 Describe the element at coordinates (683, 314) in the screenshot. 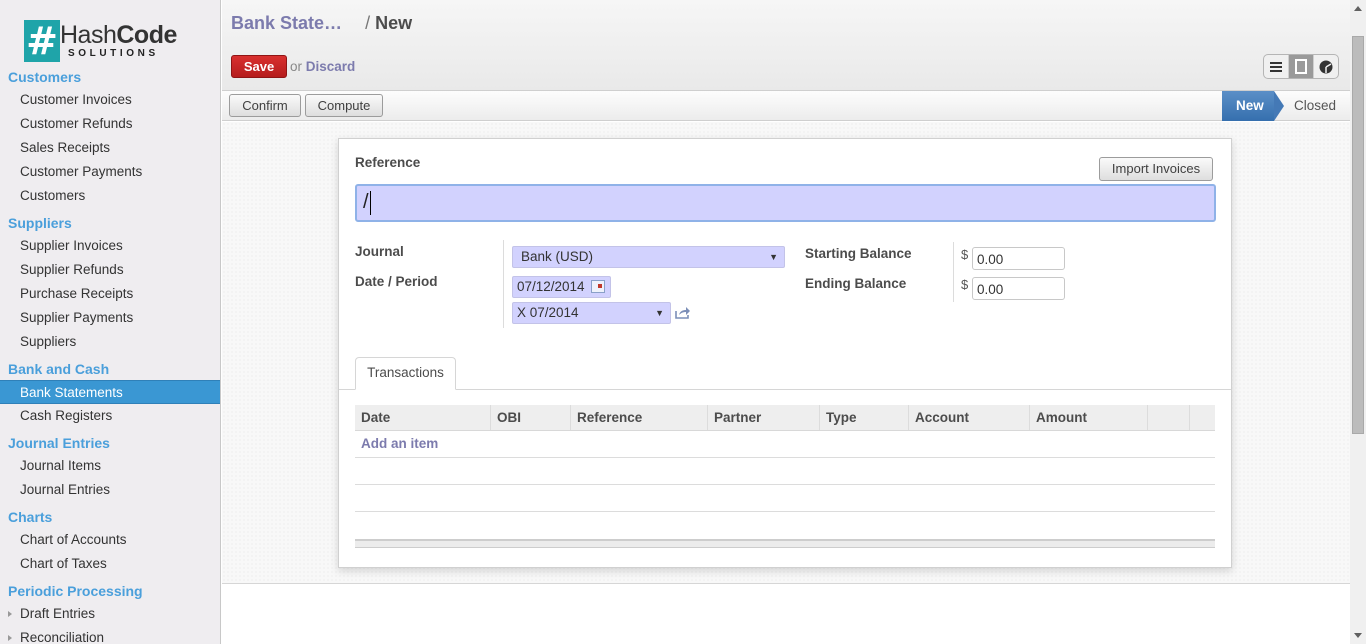

I see `external-link-icon` at that location.